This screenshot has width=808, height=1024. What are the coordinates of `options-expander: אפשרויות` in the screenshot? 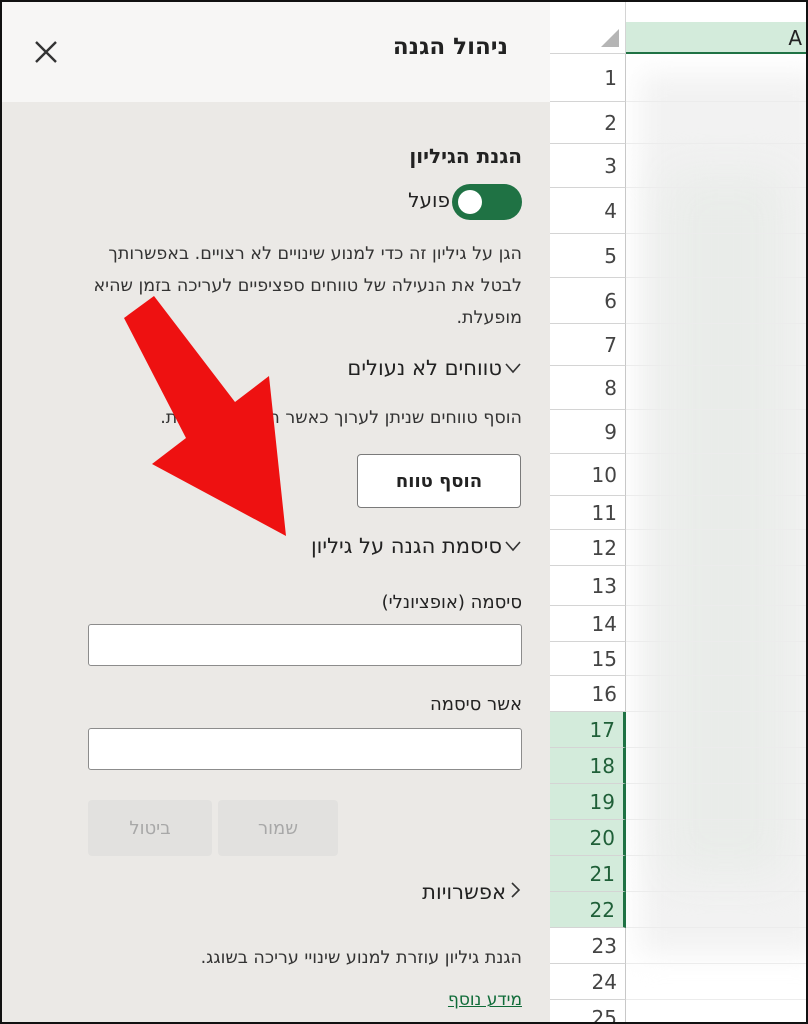 It's located at (472, 892).